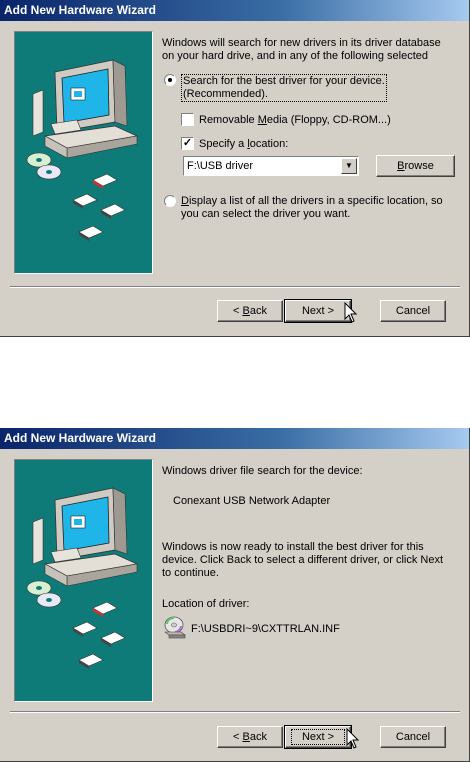 The image size is (470, 762). What do you see at coordinates (228, 120) in the screenshot?
I see `label-part: Removable` at bounding box center [228, 120].